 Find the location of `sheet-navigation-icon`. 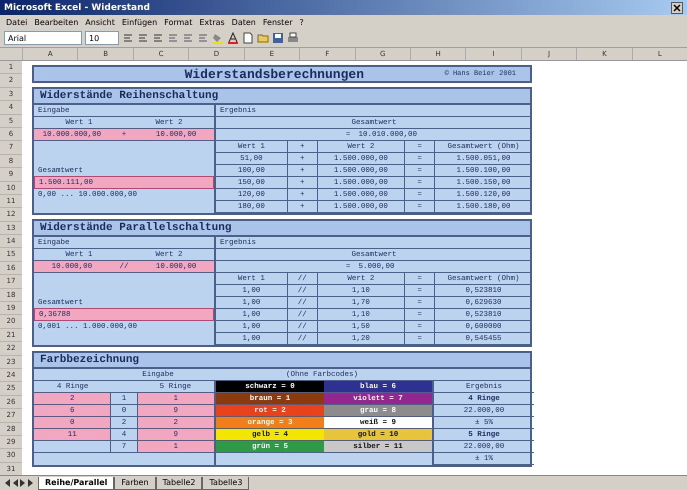

sheet-navigation-icon is located at coordinates (19, 483).